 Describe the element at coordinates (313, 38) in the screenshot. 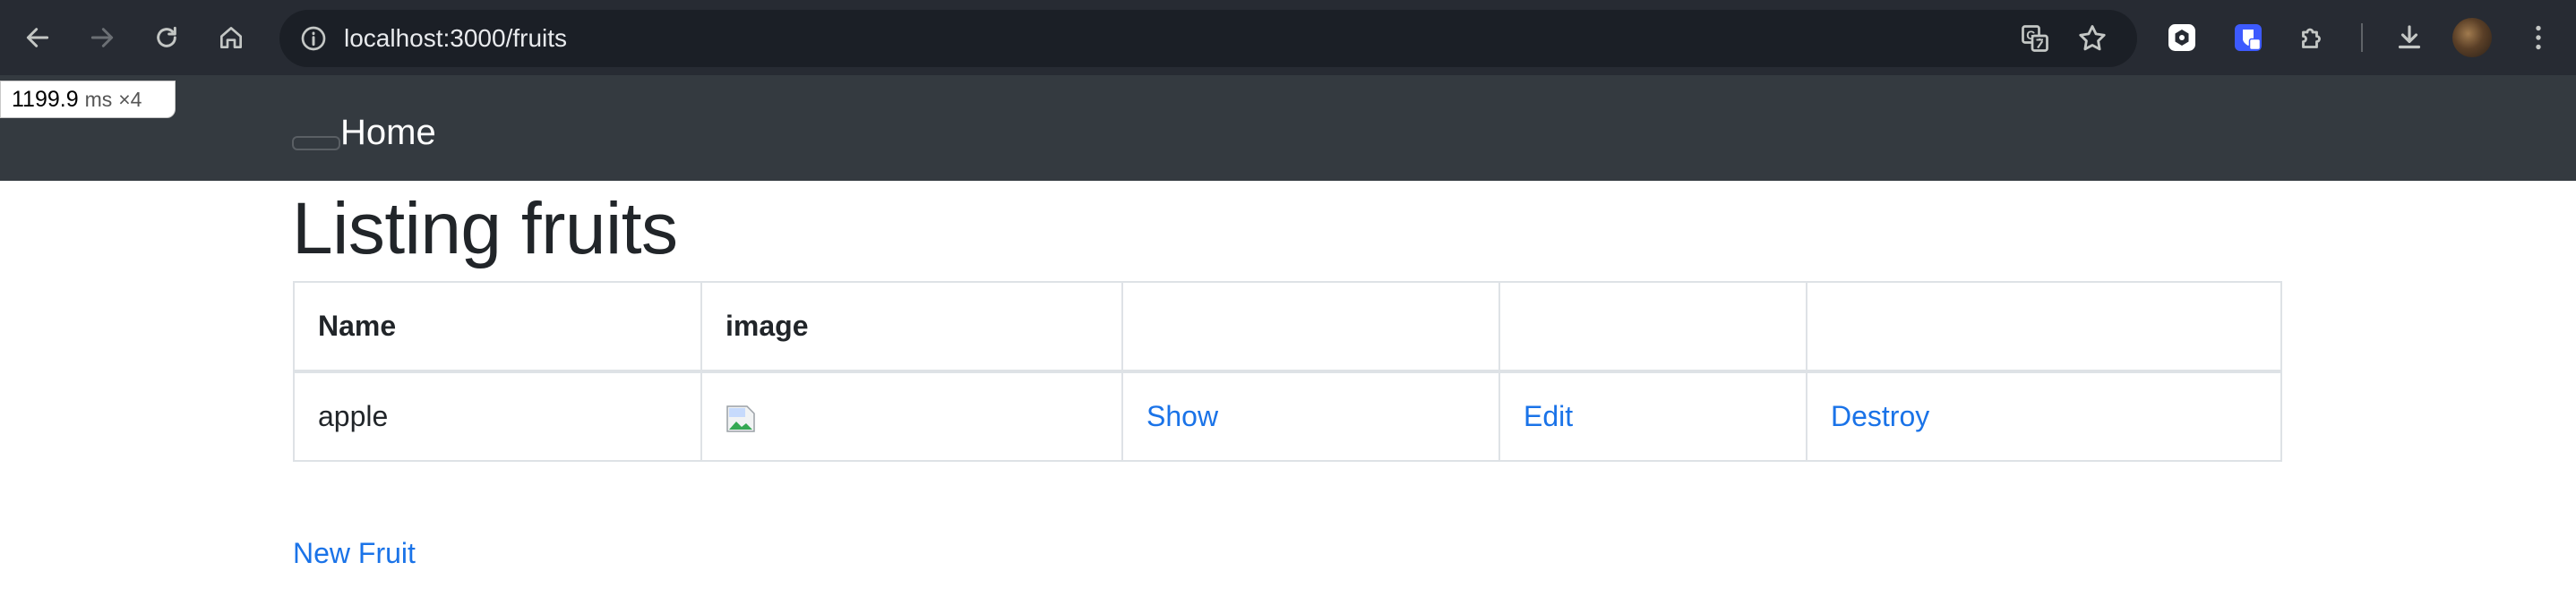

I see `info-icon` at that location.